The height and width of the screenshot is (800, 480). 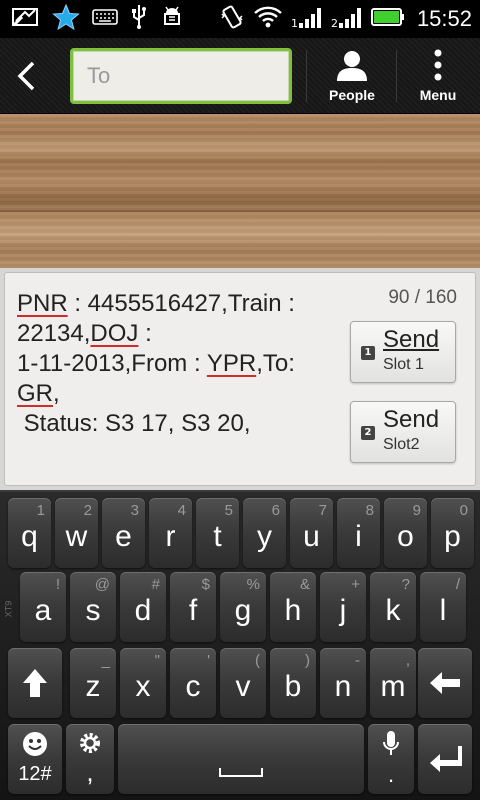 What do you see at coordinates (29, 533) in the screenshot?
I see `key-q: 1q` at bounding box center [29, 533].